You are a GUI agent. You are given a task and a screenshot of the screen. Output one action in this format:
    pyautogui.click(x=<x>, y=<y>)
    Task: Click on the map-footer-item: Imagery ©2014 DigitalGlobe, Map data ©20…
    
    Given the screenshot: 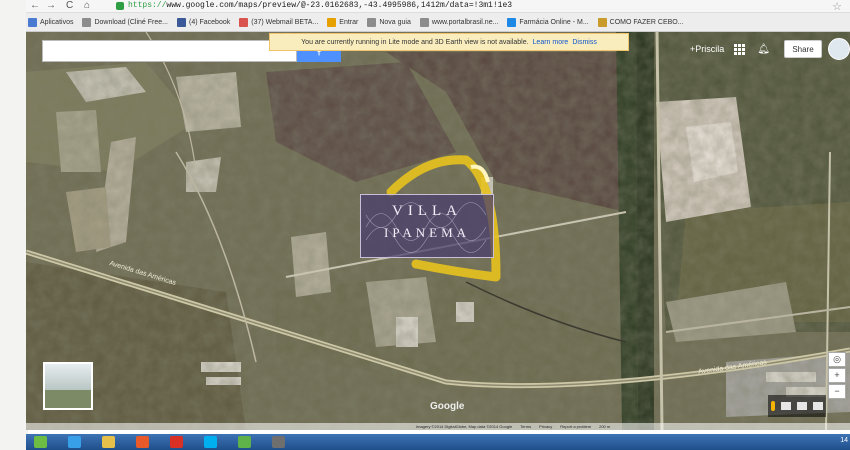 What is the action you would take?
    pyautogui.click(x=464, y=426)
    